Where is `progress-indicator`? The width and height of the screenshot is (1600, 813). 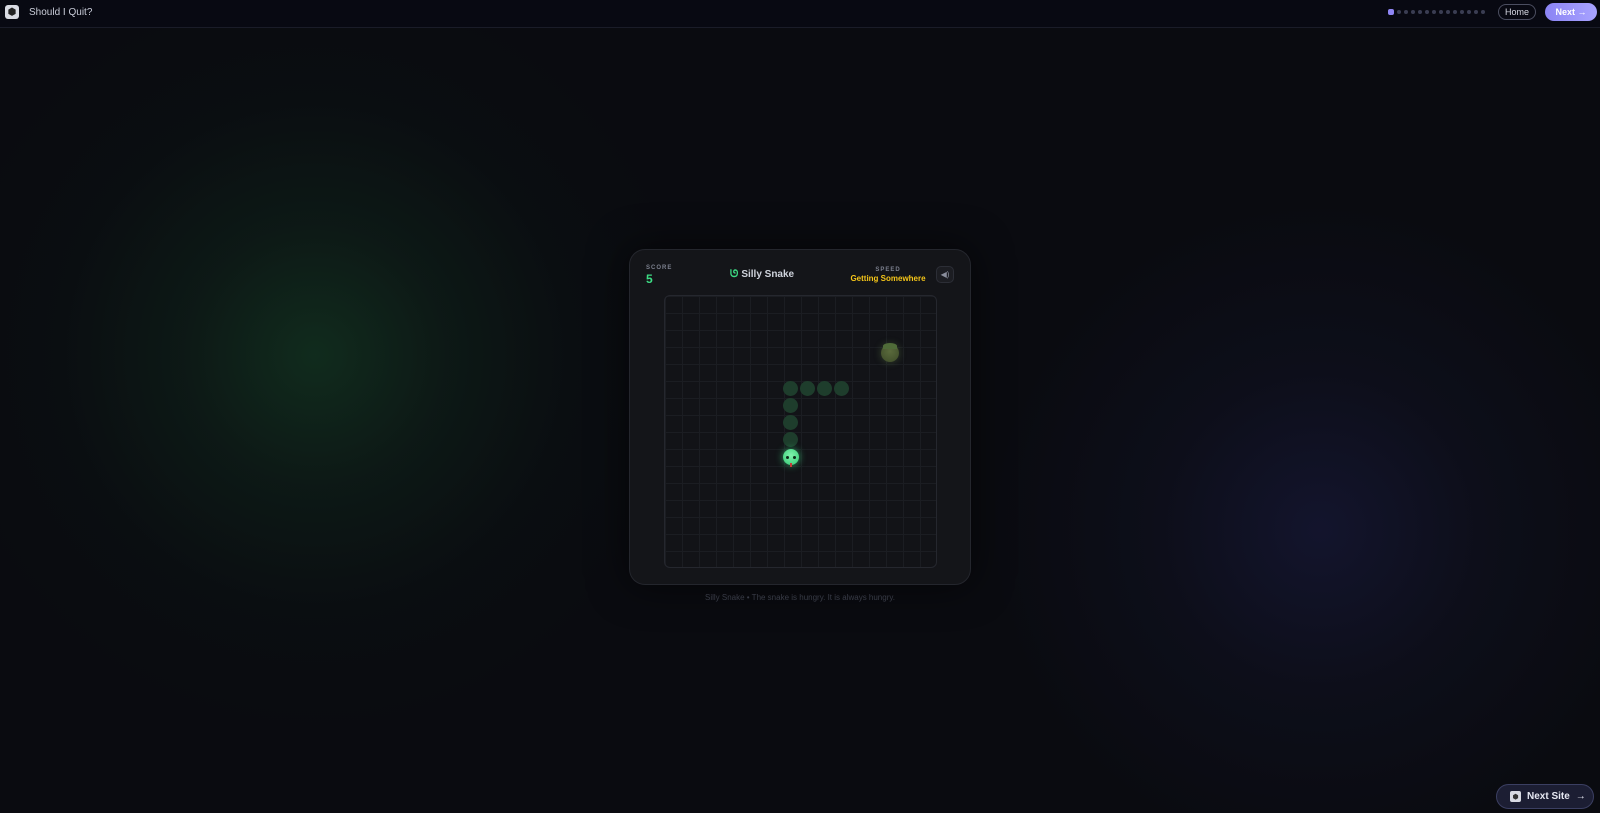
progress-indicator is located at coordinates (1436, 12).